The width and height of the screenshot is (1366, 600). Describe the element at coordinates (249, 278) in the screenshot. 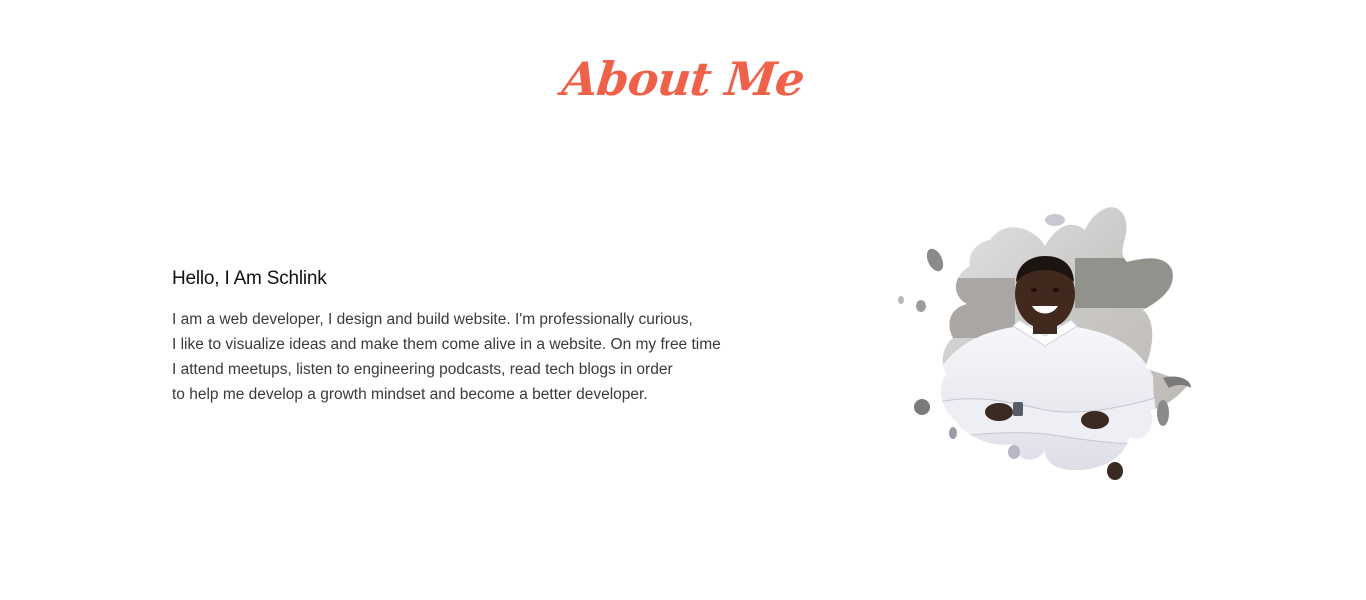

I see `greeting-heading: Hello, I Am Schlink` at that location.